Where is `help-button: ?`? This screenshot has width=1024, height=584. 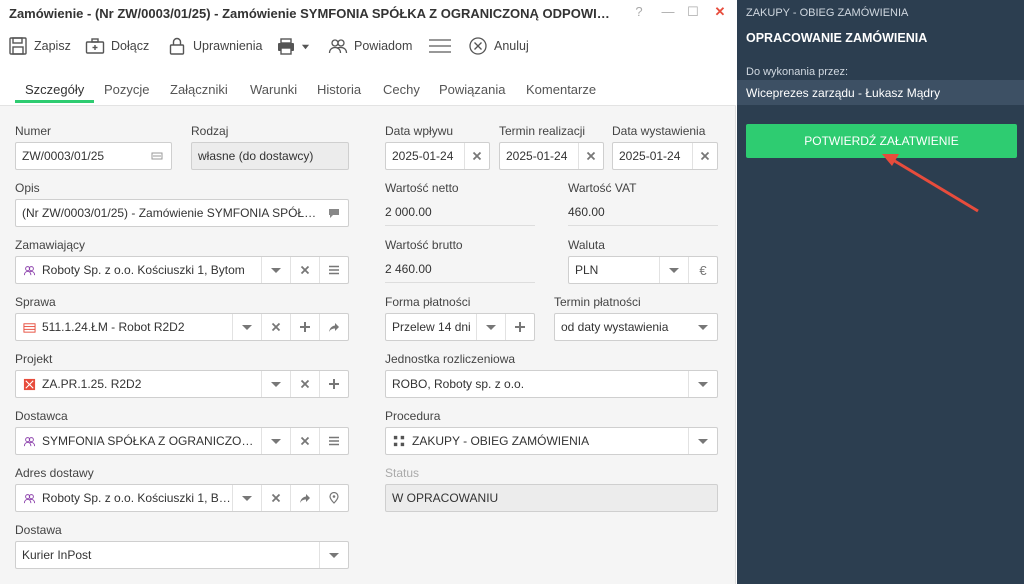
help-button: ? is located at coordinates (639, 12).